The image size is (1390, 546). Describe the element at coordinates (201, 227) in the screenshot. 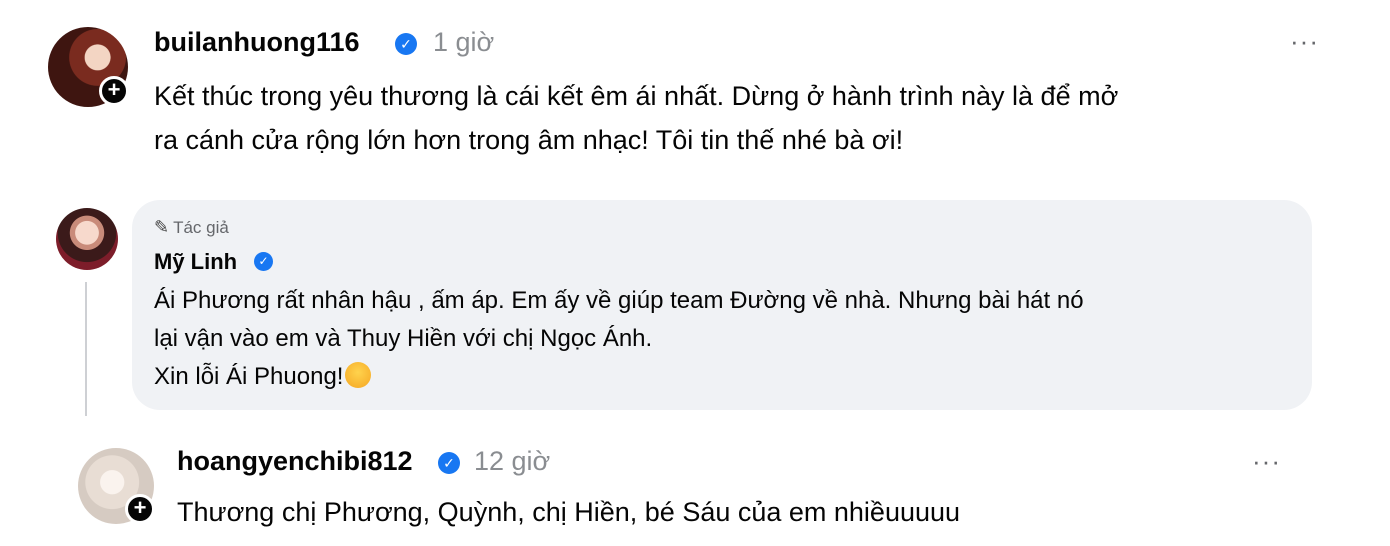

I see `author-tag-label: Tác giả` at that location.